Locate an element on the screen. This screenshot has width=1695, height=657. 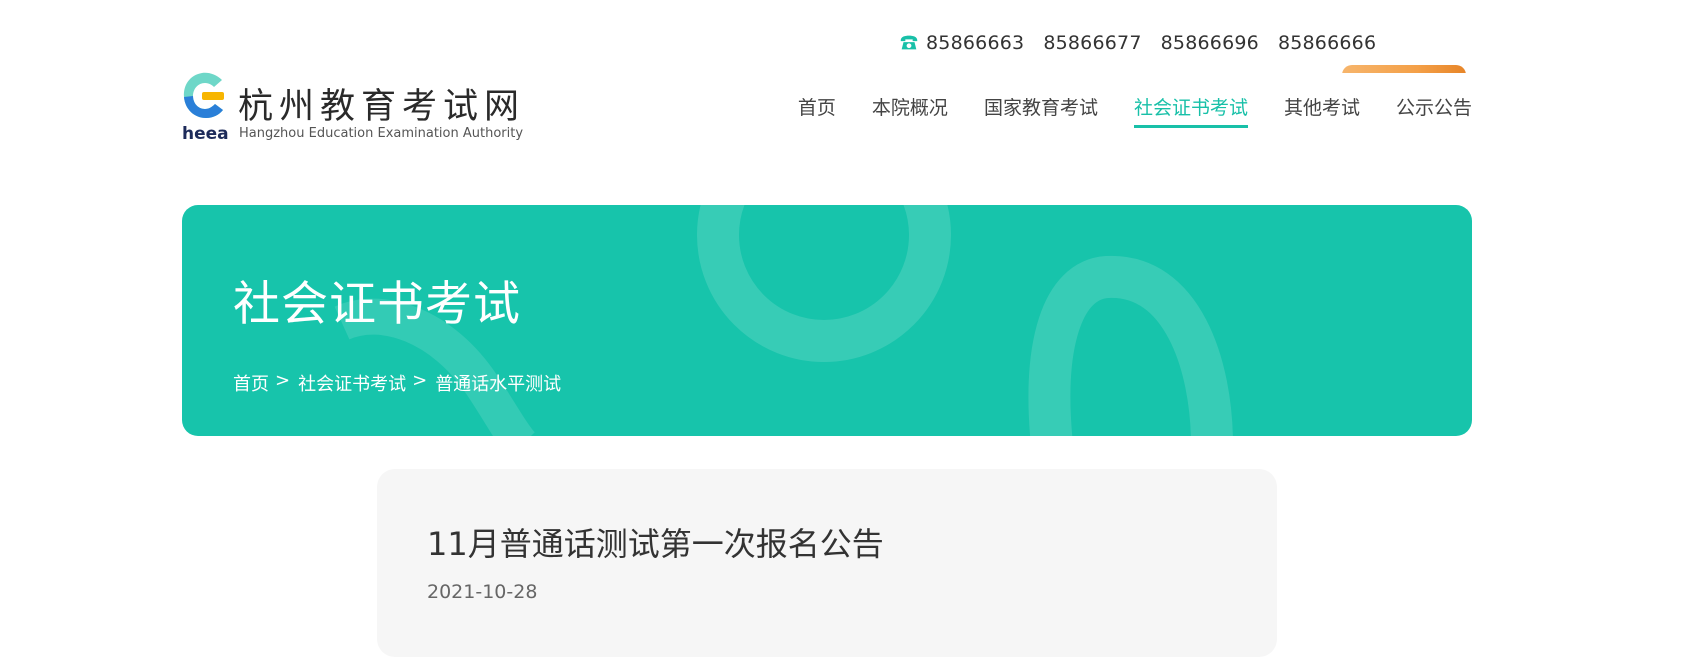
page-title: 社会证书考试 is located at coordinates (377, 304).